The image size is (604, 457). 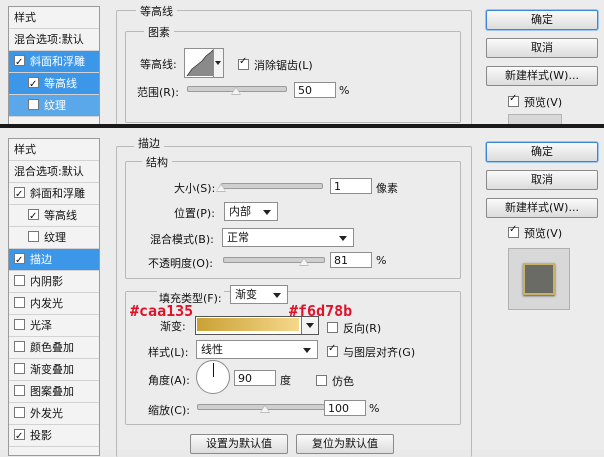 What do you see at coordinates (46, 413) in the screenshot?
I see `sidebar-item-label: 外发光` at bounding box center [46, 413].